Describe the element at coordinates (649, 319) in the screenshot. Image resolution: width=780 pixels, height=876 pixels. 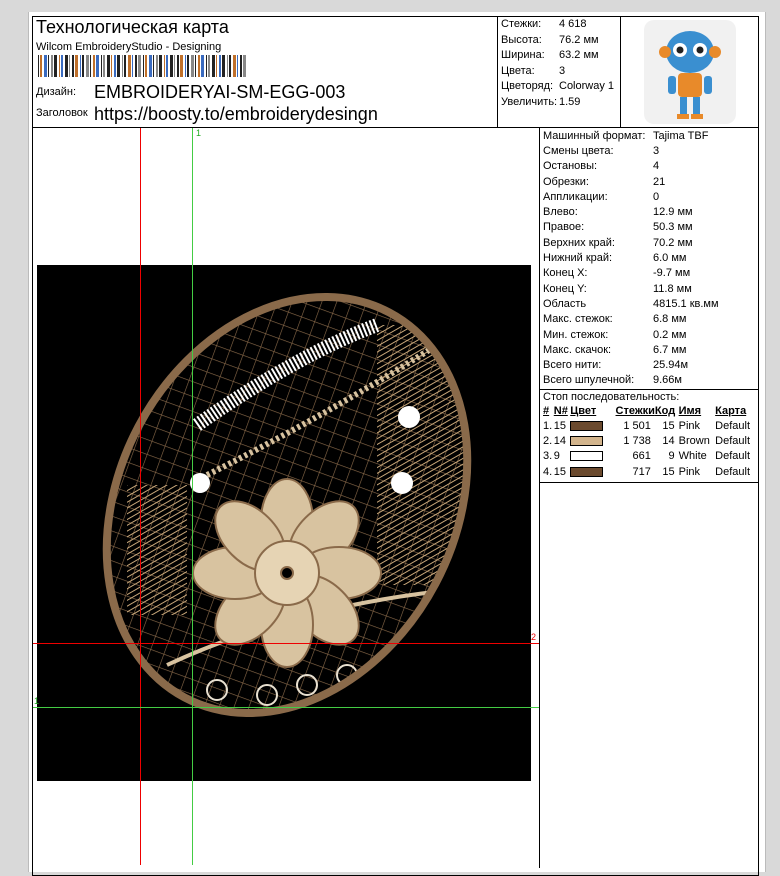
I see `info-row: Макс. стежок: 6.8 мм` at that location.